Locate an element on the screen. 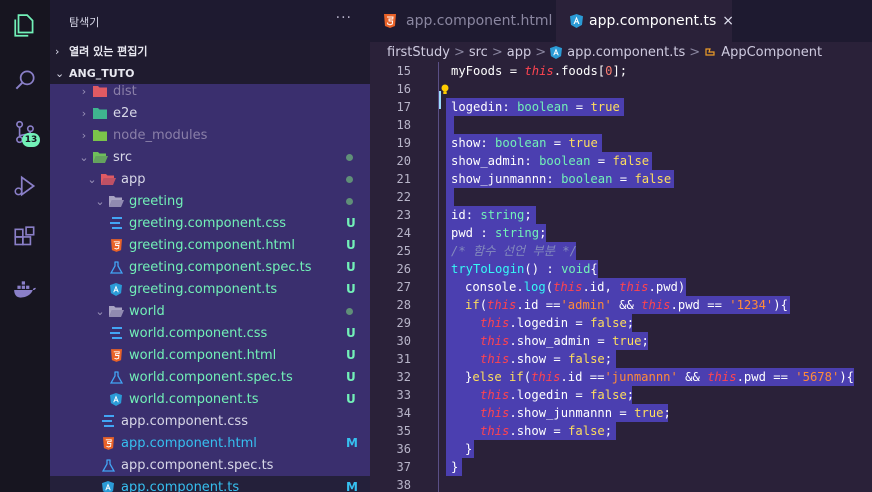 Image resolution: width=872 pixels, height=492 pixels. scm-badge: 13 is located at coordinates (31, 140).